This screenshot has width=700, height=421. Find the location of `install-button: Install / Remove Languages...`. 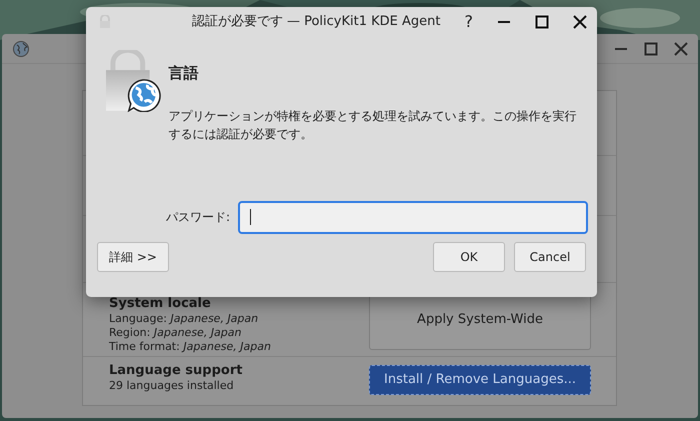

install-button: Install / Remove Languages... is located at coordinates (480, 380).